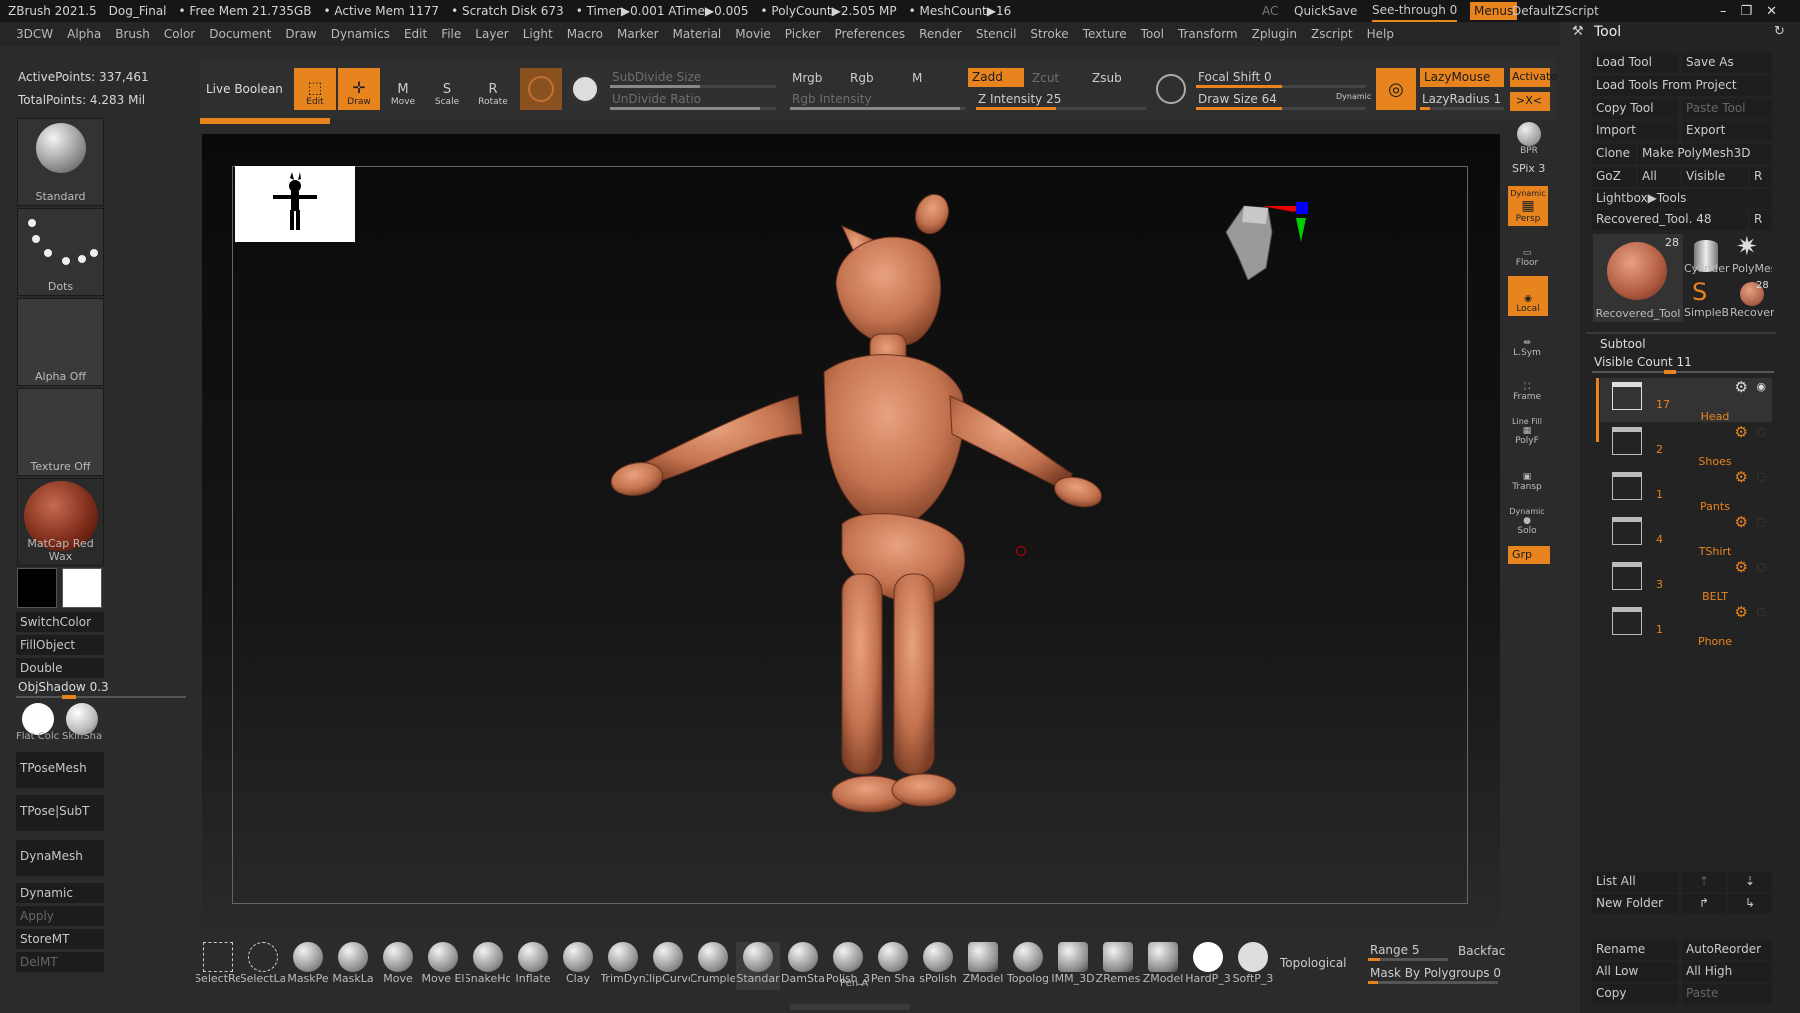 The height and width of the screenshot is (1013, 1800). What do you see at coordinates (1107, 78) in the screenshot?
I see `zsub-button: Zsub` at bounding box center [1107, 78].